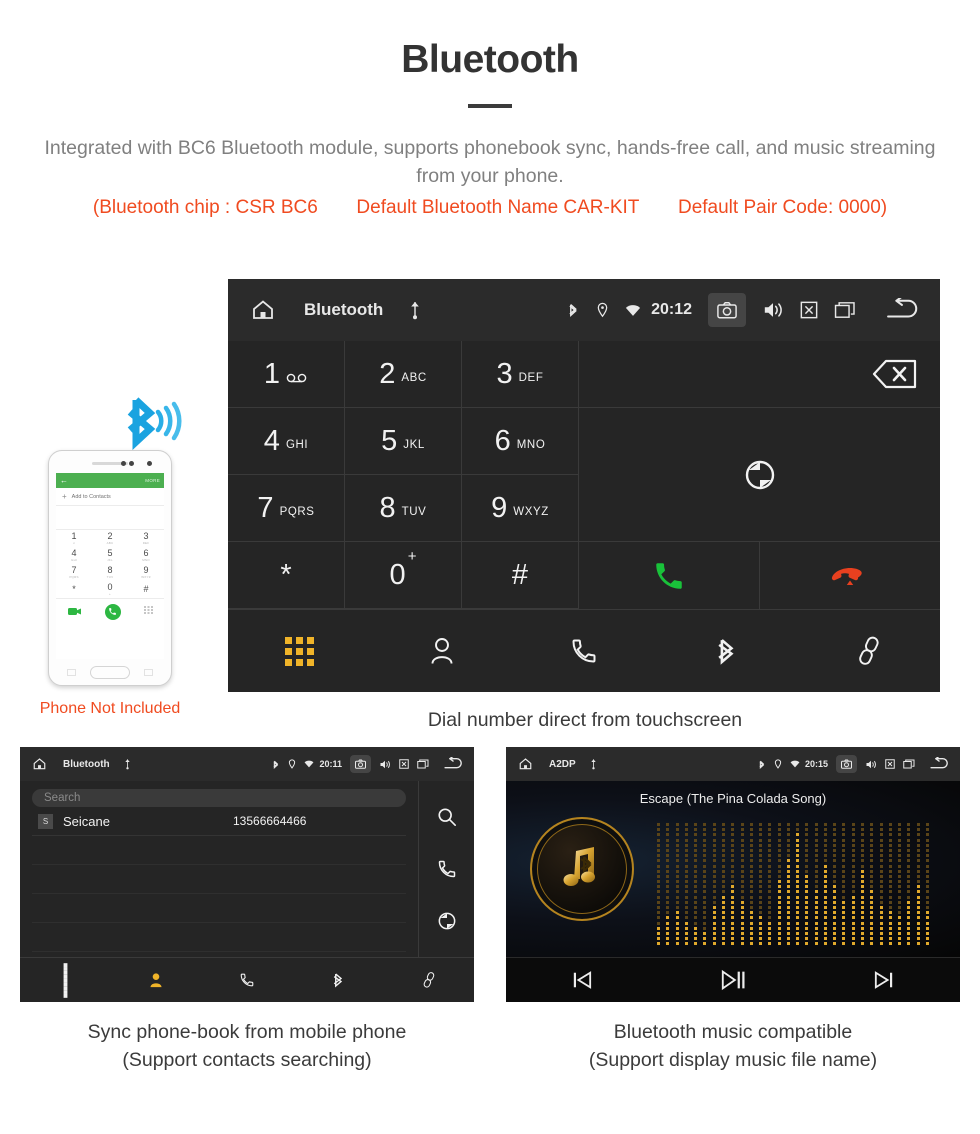  I want to click on dialed-number-field, so click(759, 374).